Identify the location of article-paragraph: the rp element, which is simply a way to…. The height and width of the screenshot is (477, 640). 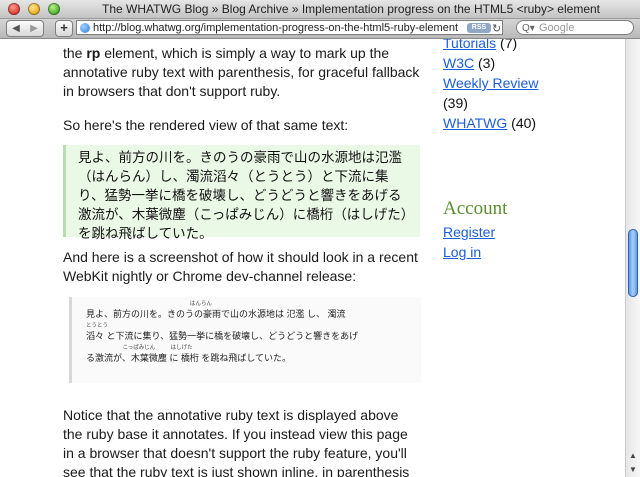
(241, 72).